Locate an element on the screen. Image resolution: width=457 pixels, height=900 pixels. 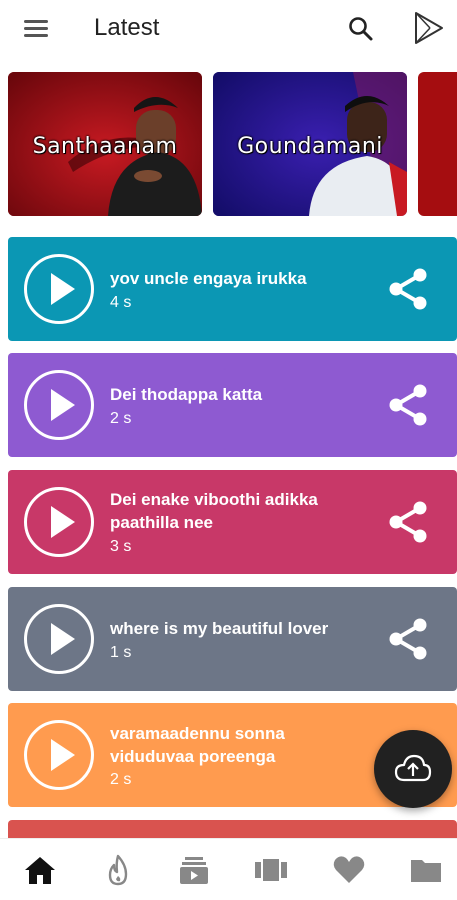
category-card-partial is located at coordinates (437, 144).